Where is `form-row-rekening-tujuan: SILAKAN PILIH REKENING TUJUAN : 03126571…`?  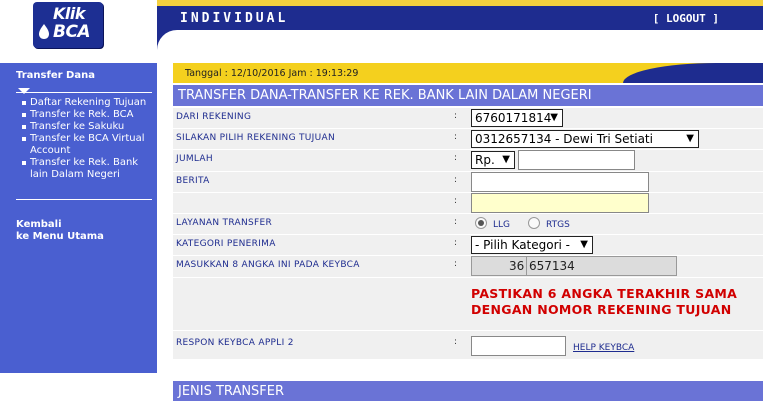 form-row-rekening-tujuan: SILAKAN PILIH REKENING TUJUAN : 03126571… is located at coordinates (468, 139).